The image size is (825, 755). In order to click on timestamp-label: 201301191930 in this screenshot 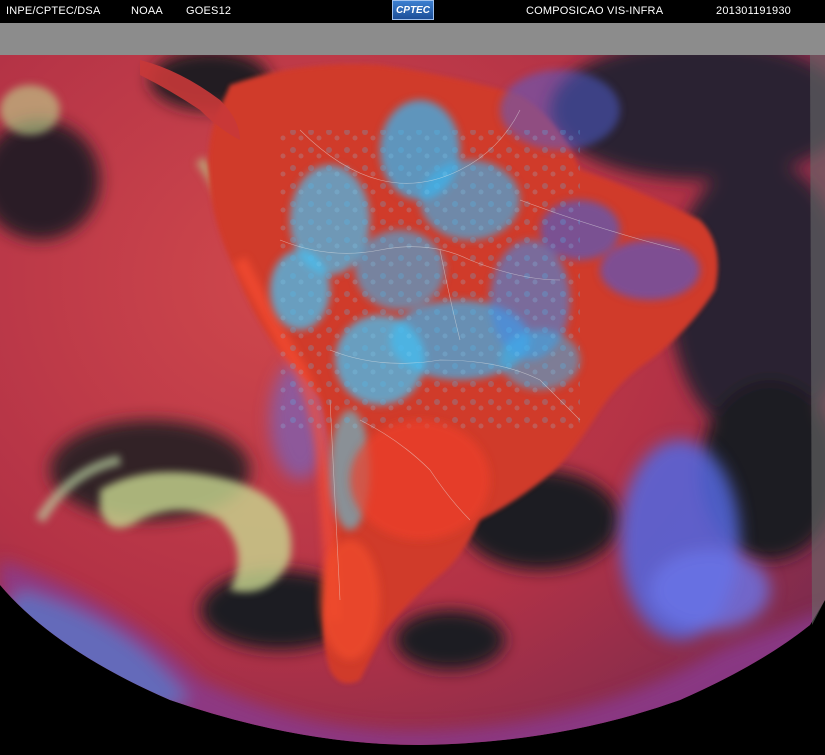, I will do `click(753, 11)`.